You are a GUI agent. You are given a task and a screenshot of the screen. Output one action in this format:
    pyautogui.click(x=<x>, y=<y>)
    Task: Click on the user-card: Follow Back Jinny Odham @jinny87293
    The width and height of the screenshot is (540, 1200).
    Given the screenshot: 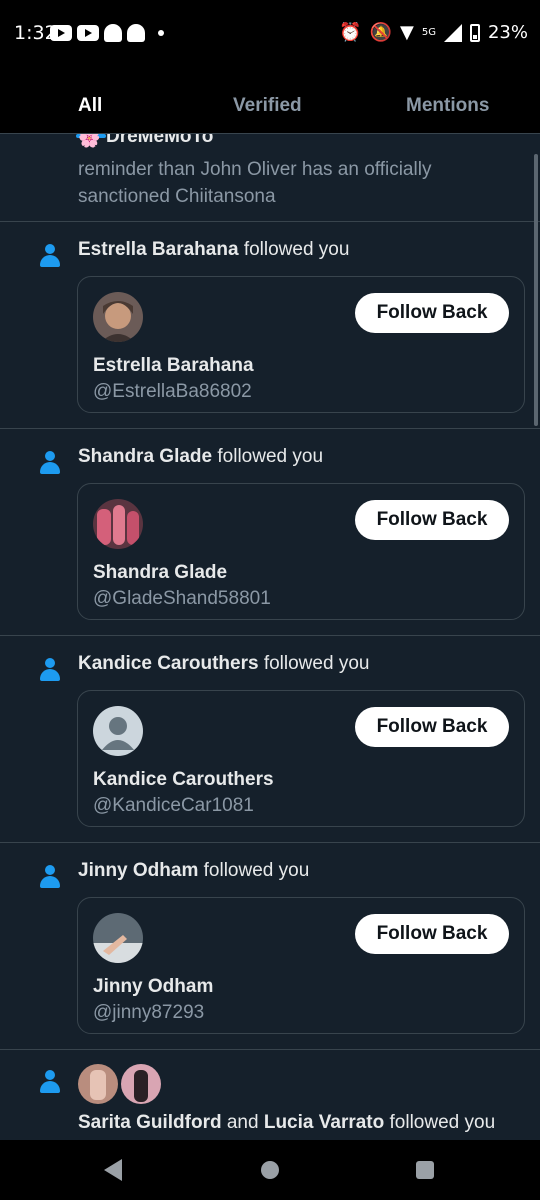 What is the action you would take?
    pyautogui.click(x=301, y=965)
    